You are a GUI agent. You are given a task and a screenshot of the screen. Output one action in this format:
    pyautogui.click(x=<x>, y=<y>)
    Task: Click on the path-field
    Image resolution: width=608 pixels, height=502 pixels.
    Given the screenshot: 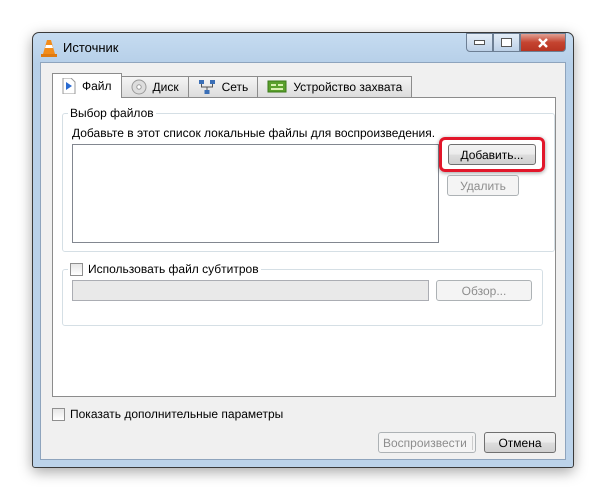 What is the action you would take?
    pyautogui.click(x=250, y=290)
    